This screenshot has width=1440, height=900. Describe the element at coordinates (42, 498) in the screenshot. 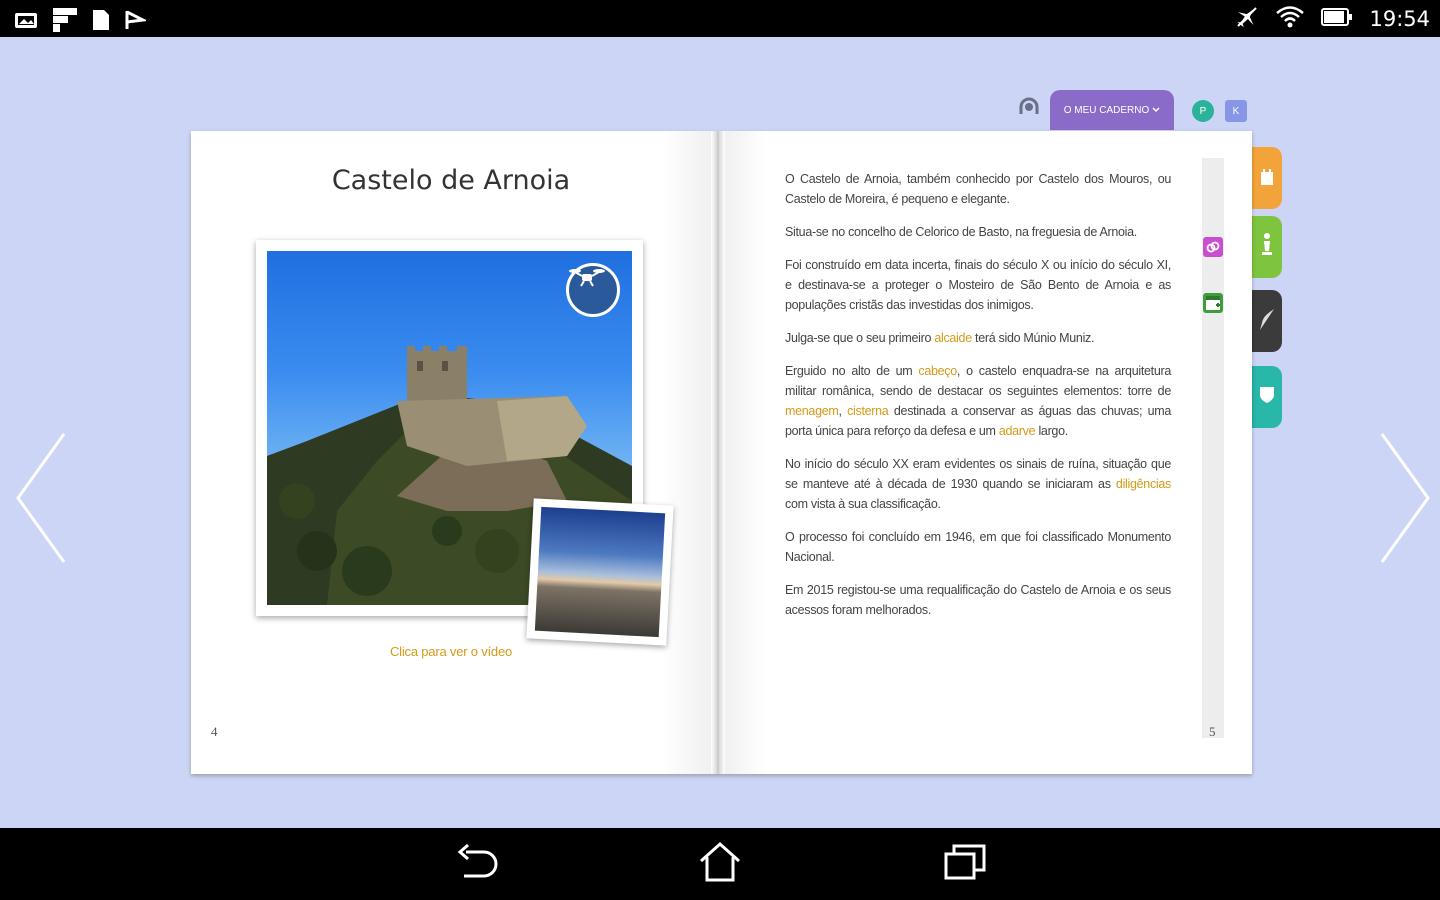

I see `previous-page-button` at that location.